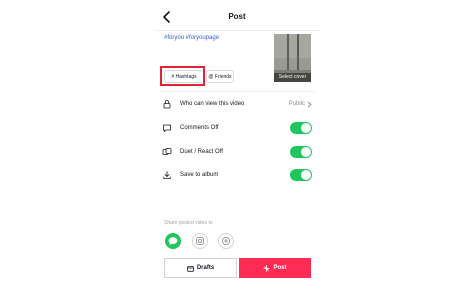  Describe the element at coordinates (167, 104) in the screenshot. I see `lock-icon` at that location.